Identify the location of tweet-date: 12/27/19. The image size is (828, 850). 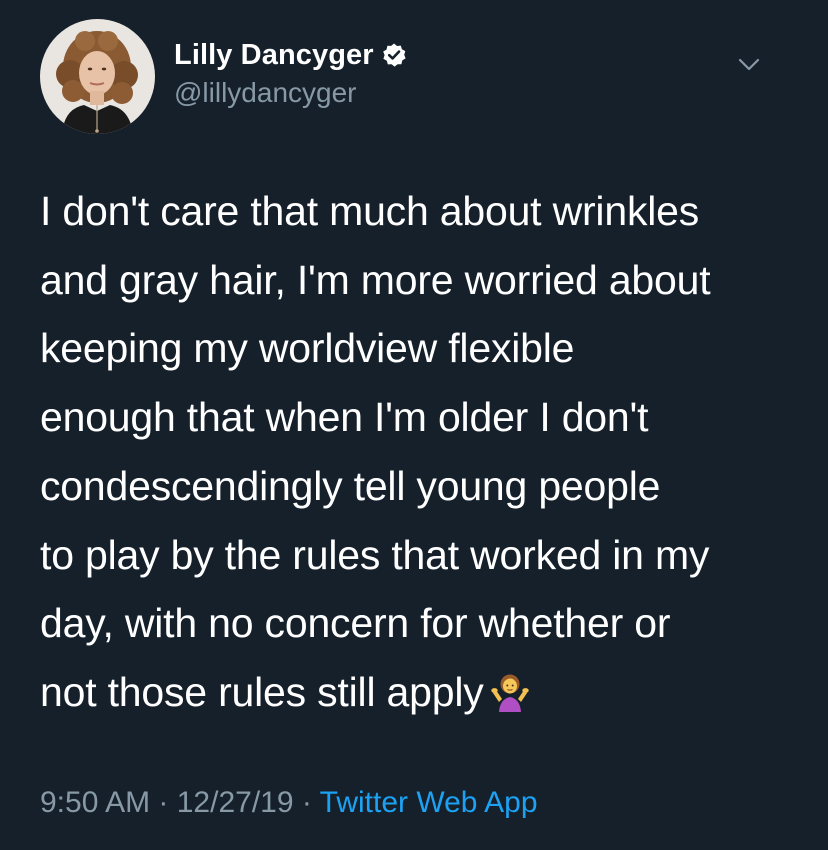
(235, 802).